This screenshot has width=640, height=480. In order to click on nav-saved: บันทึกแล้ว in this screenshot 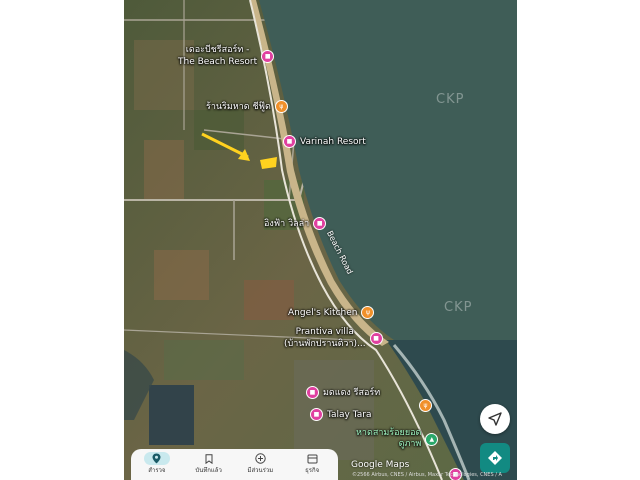, I will do `click(209, 463)`.